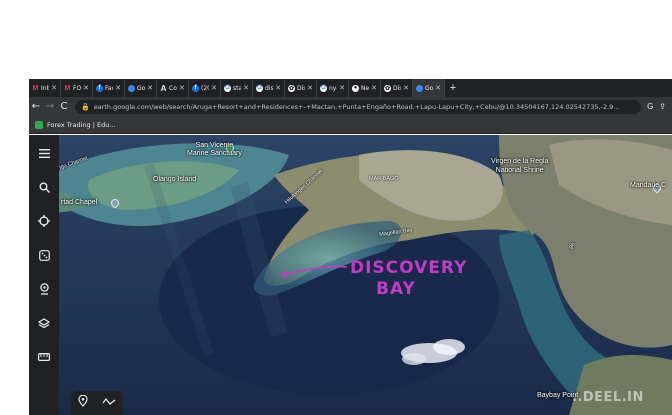 The width and height of the screenshot is (672, 415). What do you see at coordinates (384, 179) in the screenshot?
I see `map-label-maribago: MARIBAGO` at bounding box center [384, 179].